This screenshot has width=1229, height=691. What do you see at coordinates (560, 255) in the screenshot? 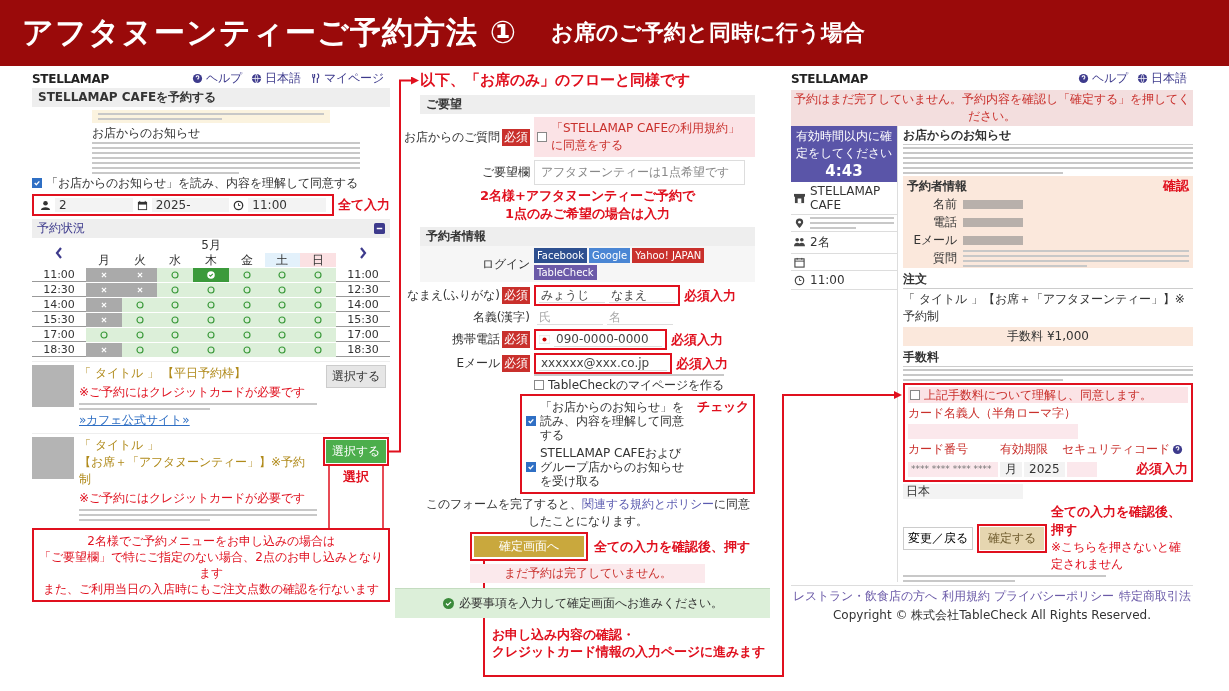
I see `login-button: Facebook` at bounding box center [560, 255].